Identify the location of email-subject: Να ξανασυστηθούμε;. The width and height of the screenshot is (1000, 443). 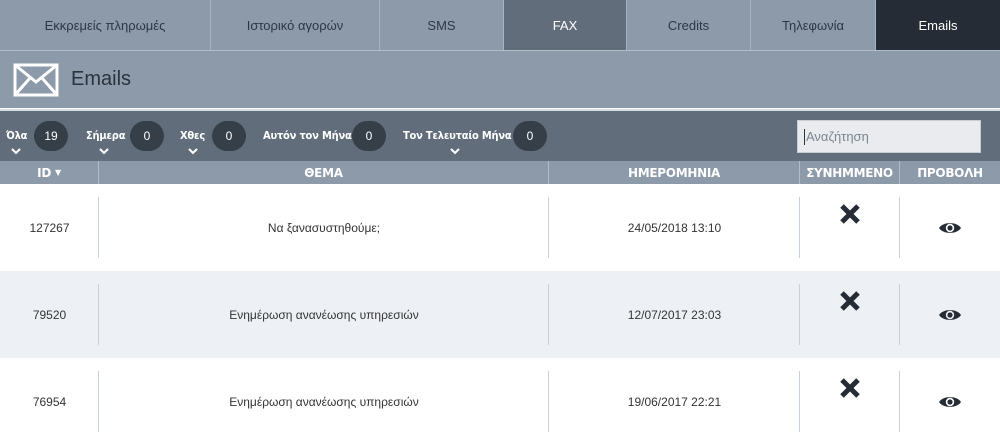
(324, 227).